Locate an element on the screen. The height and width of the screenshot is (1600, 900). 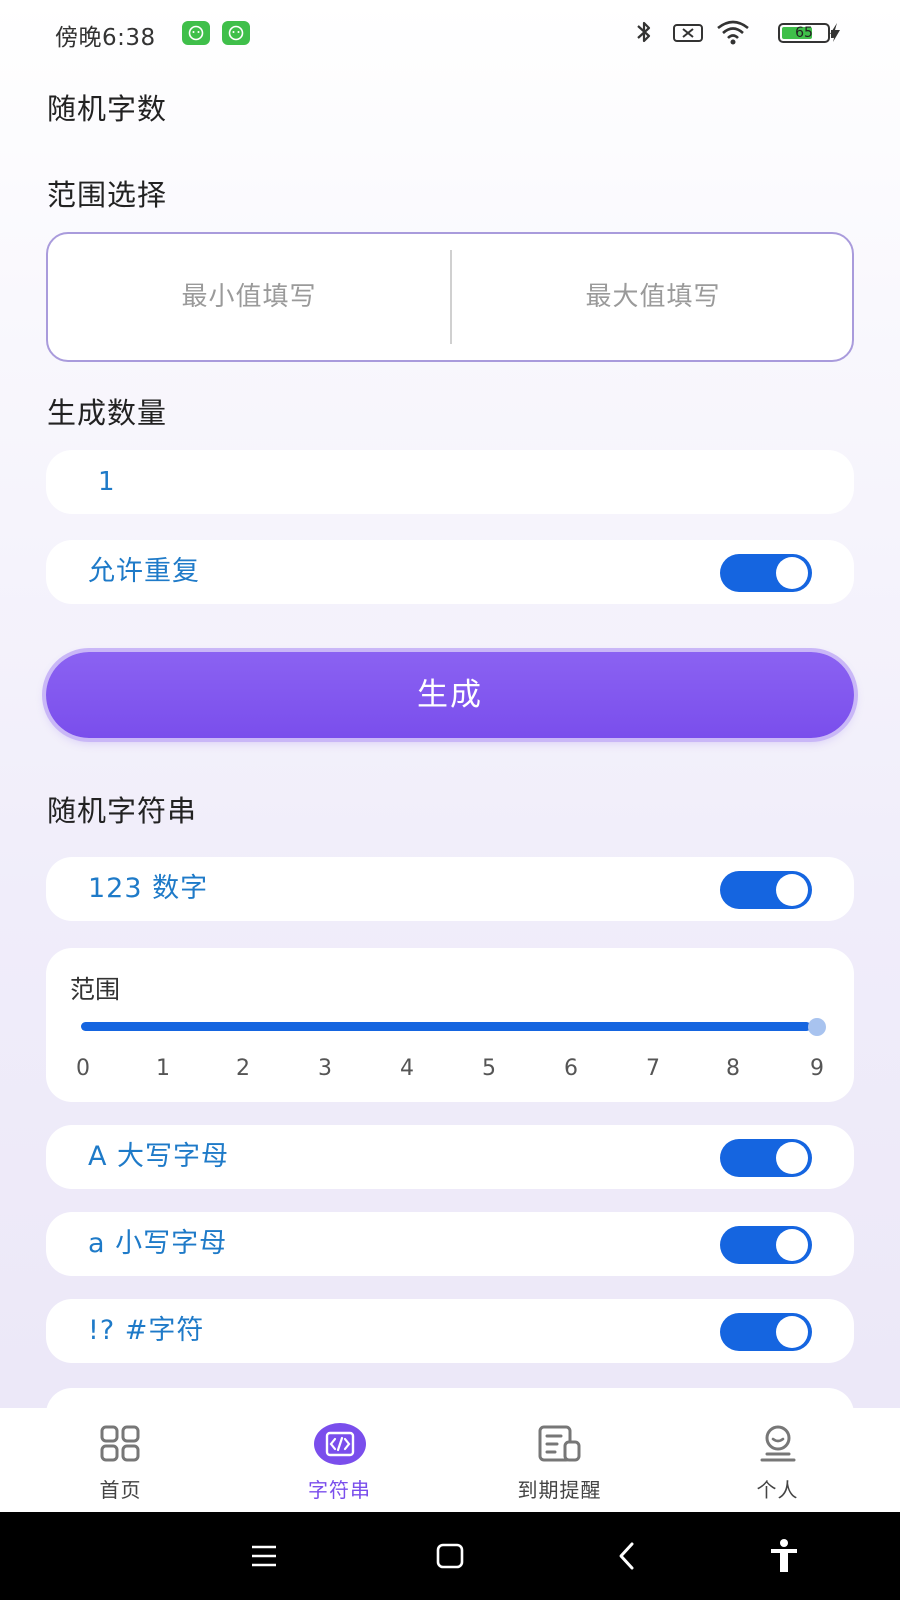
lowercase-label: a 小写字母 is located at coordinates (158, 1243).